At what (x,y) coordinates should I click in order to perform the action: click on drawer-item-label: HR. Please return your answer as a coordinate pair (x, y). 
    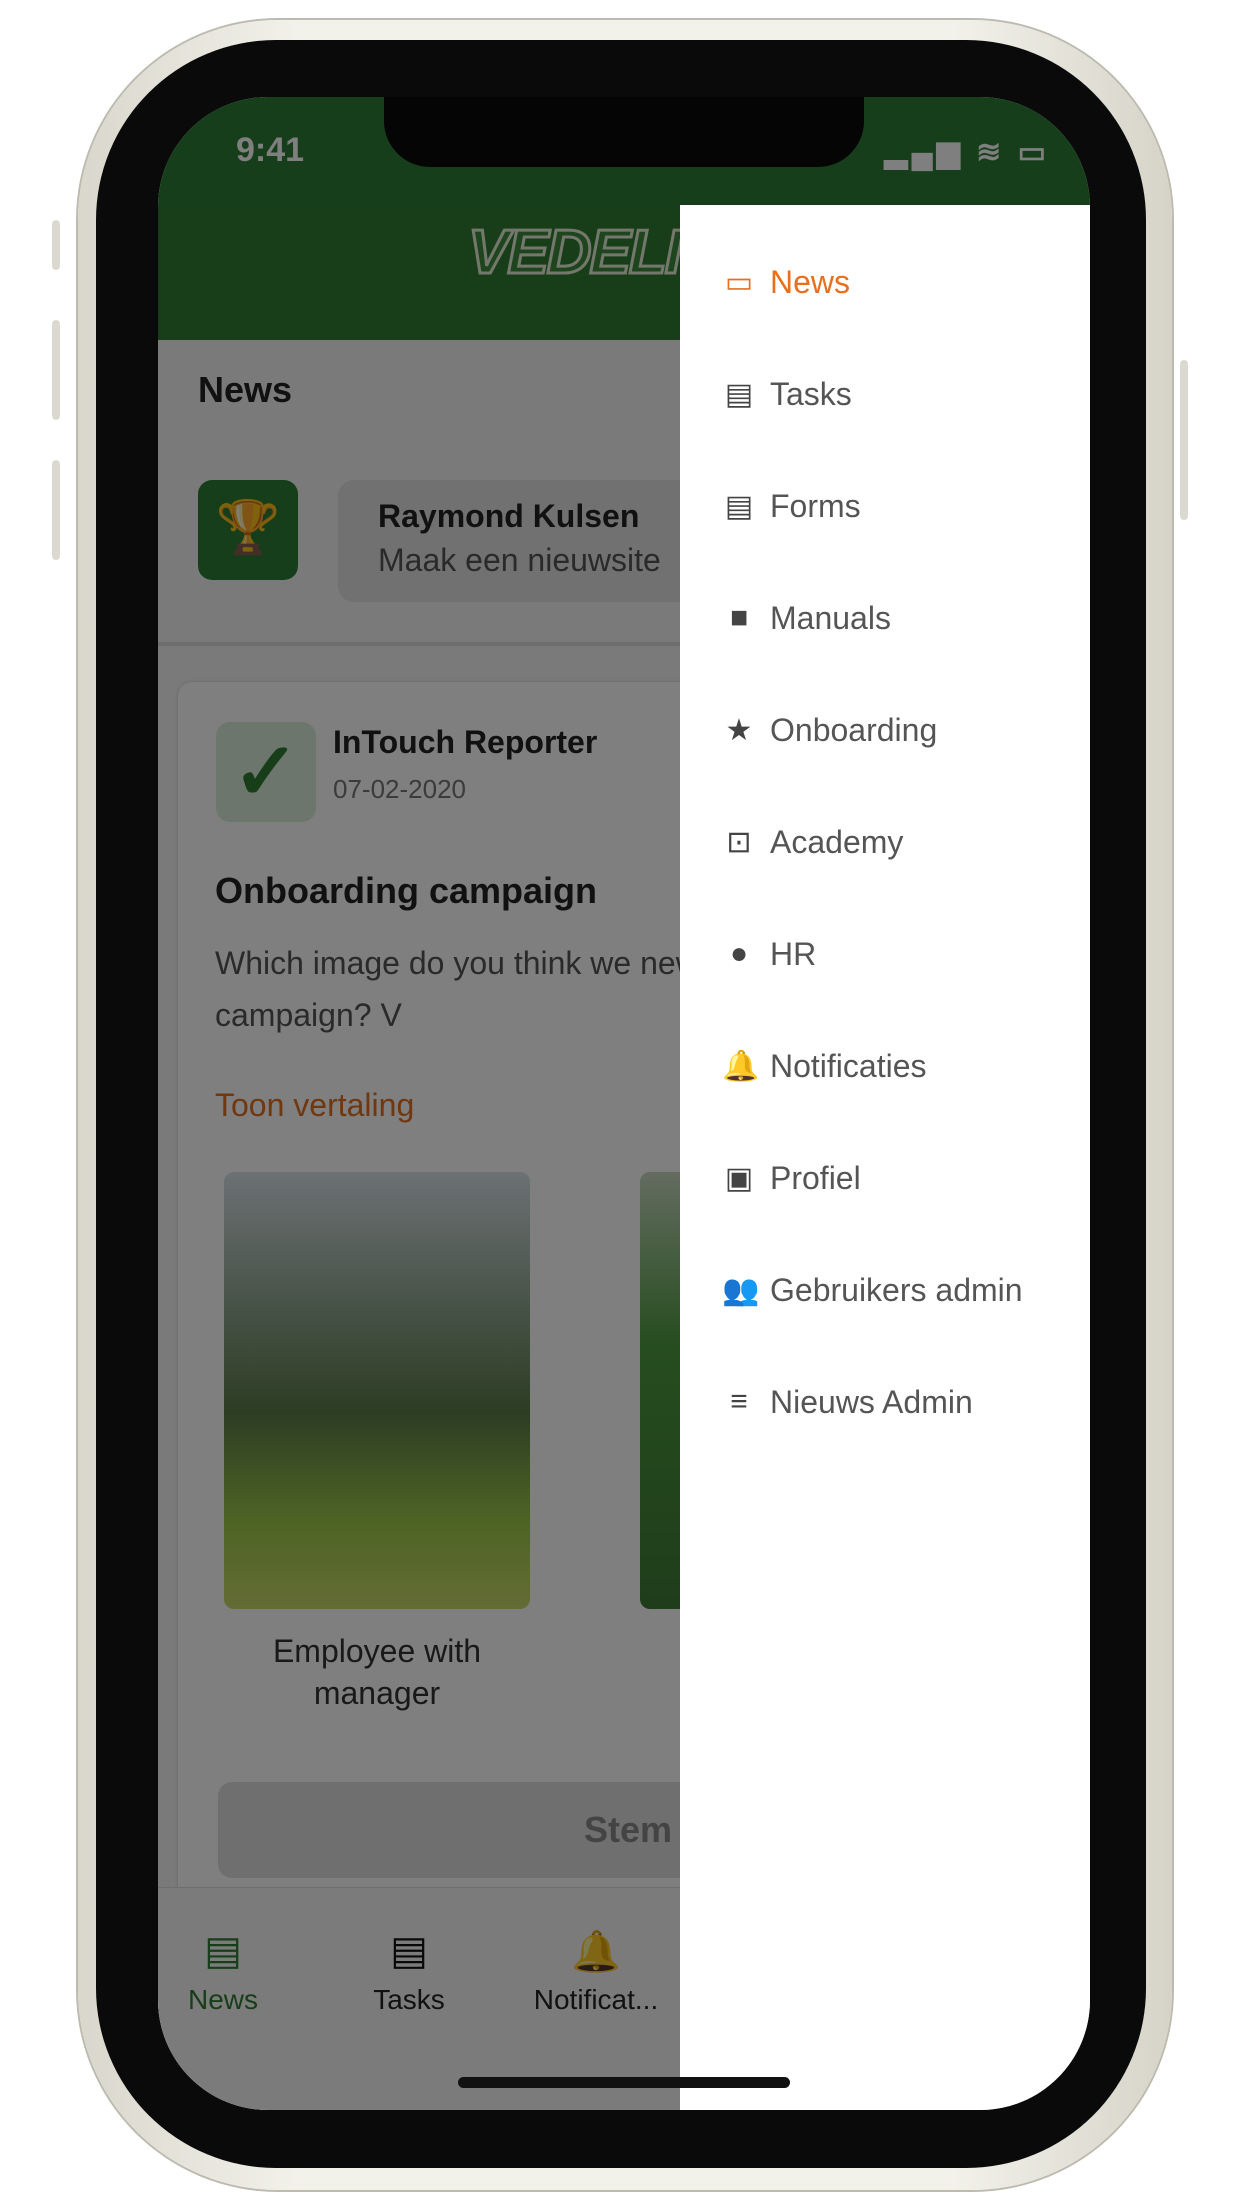
    Looking at the image, I should click on (793, 953).